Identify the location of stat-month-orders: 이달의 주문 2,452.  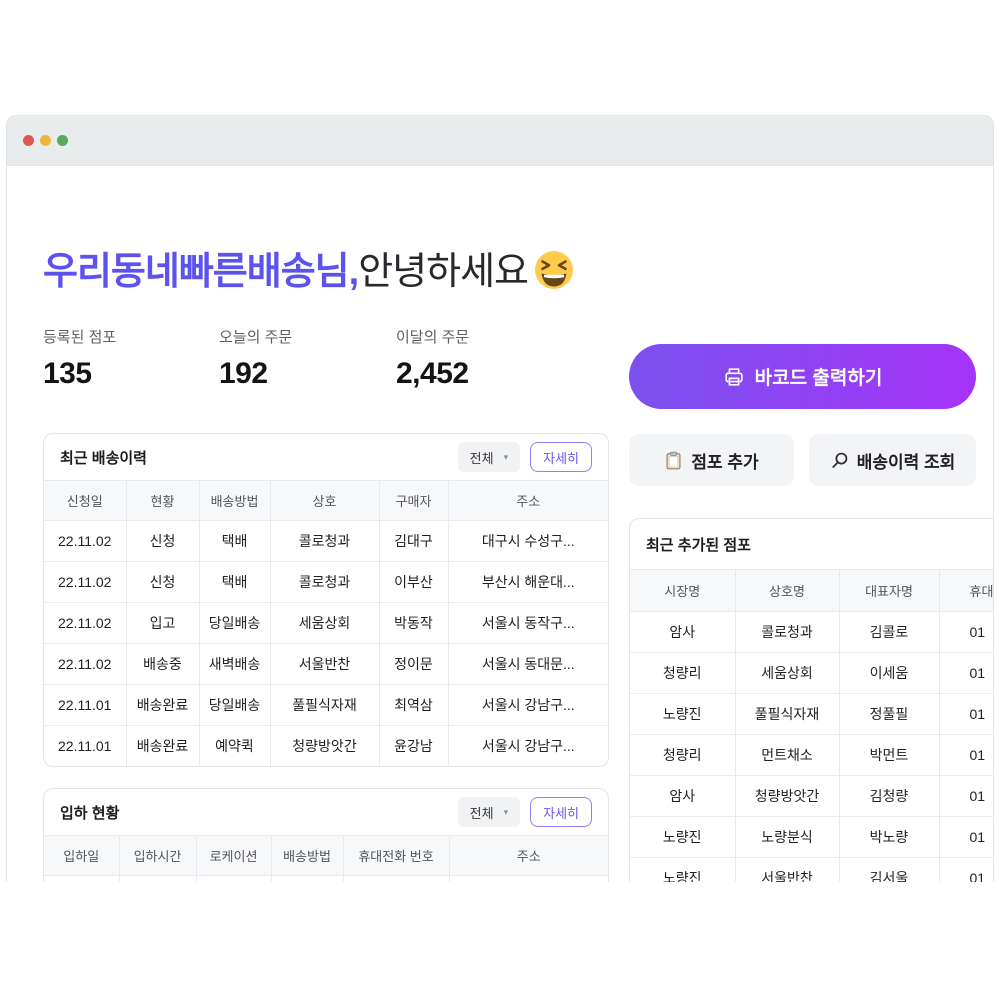
(432, 358).